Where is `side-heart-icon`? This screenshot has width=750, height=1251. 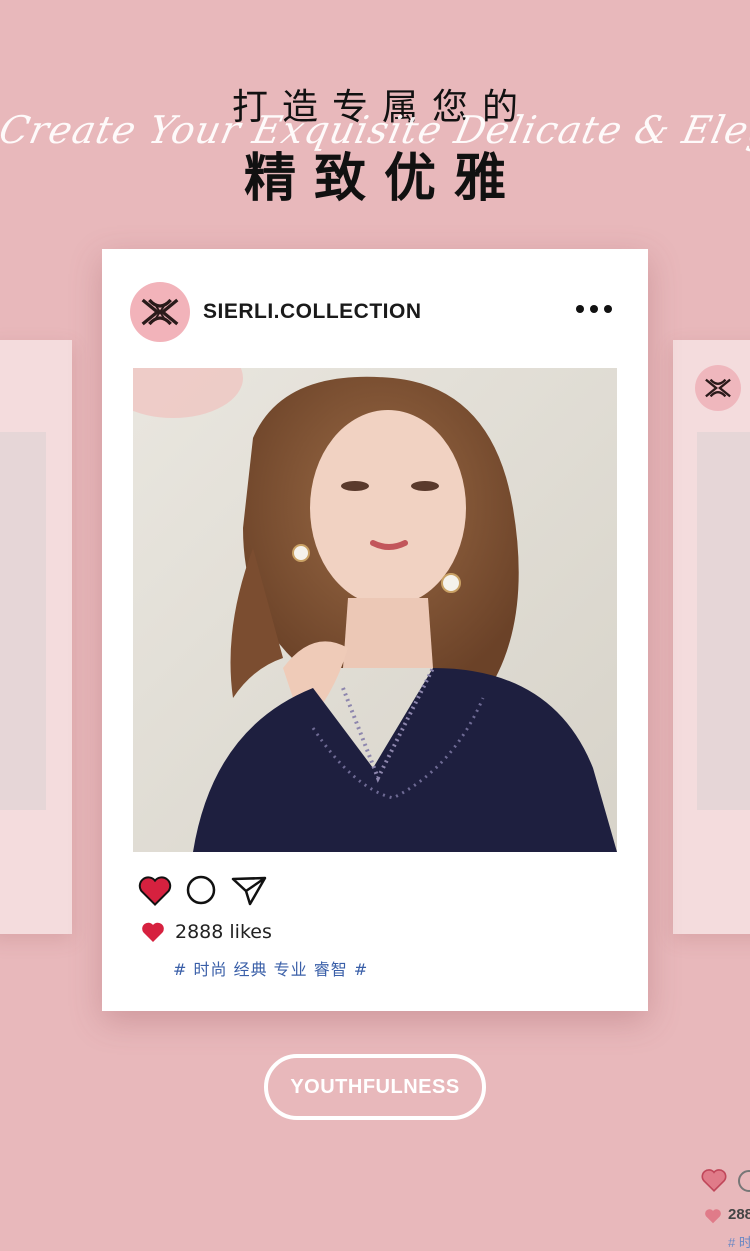
side-heart-icon is located at coordinates (714, 1180).